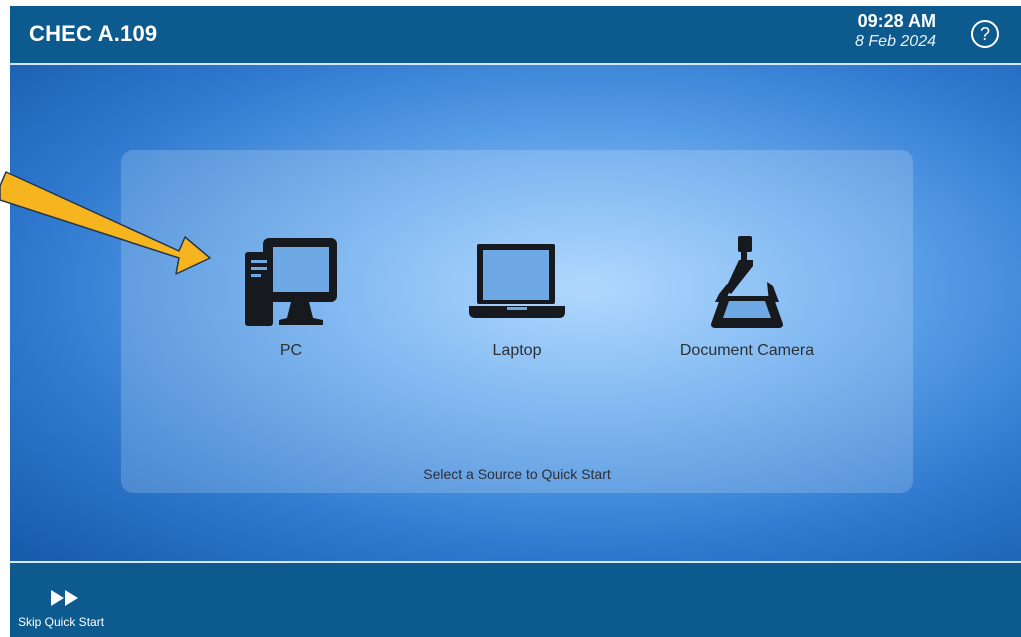  What do you see at coordinates (515, 599) in the screenshot?
I see `footer-bar: Skip Quick Start` at bounding box center [515, 599].